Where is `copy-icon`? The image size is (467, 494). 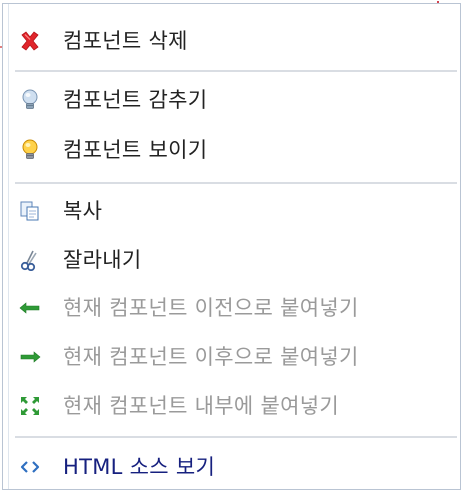 copy-icon is located at coordinates (30, 211).